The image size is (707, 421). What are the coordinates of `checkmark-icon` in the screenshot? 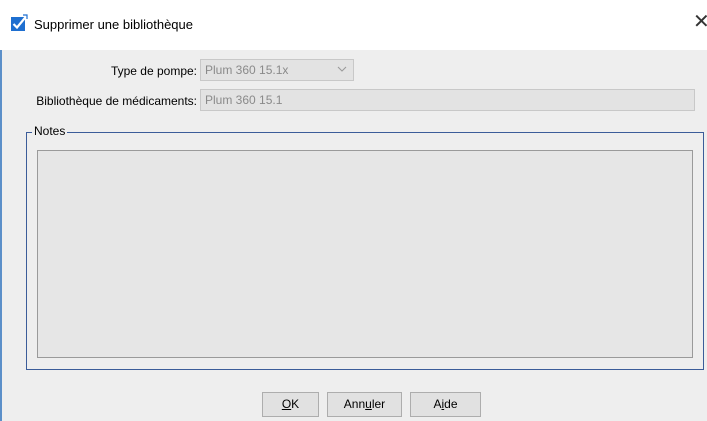 It's located at (19, 22).